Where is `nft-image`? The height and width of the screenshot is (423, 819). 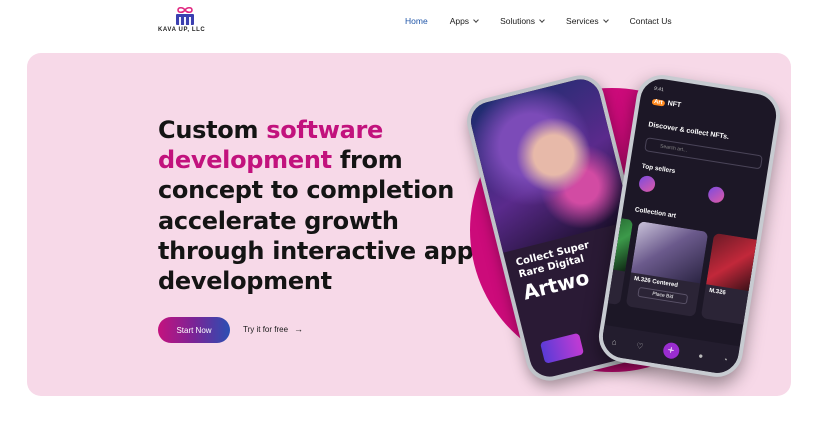 nft-image is located at coordinates (735, 262).